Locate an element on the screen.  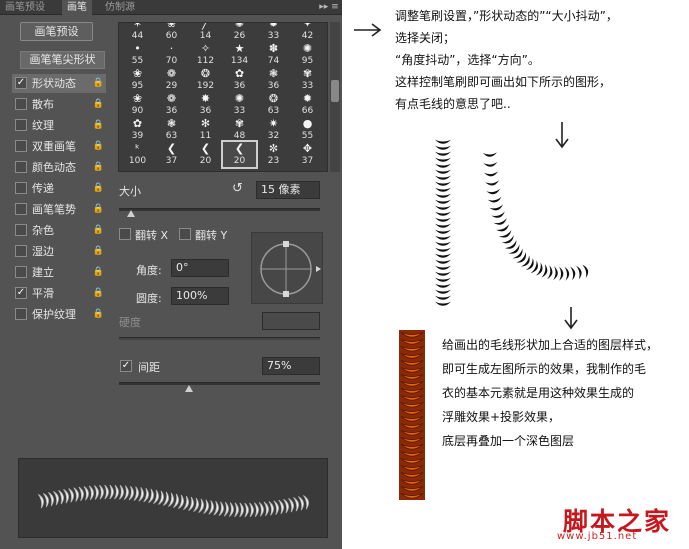
brush-tip-cell: ✹ 33 is located at coordinates (273, 32).